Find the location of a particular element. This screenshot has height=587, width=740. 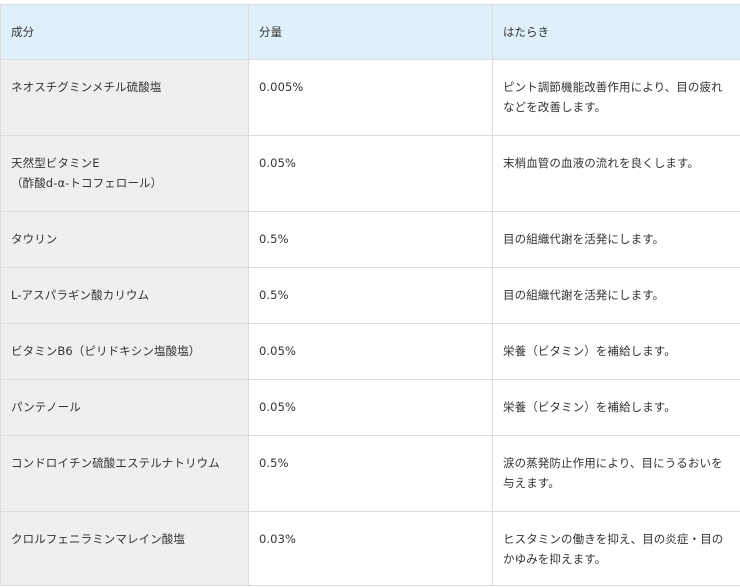

header-effect: はたらき is located at coordinates (616, 32).